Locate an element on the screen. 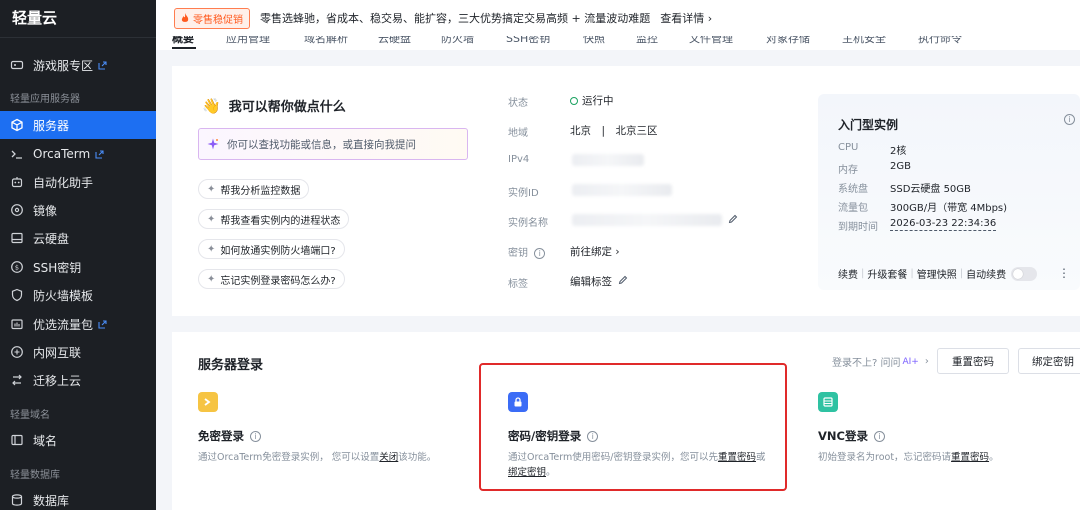  login-section-title: 服务器登录 is located at coordinates (231, 365).